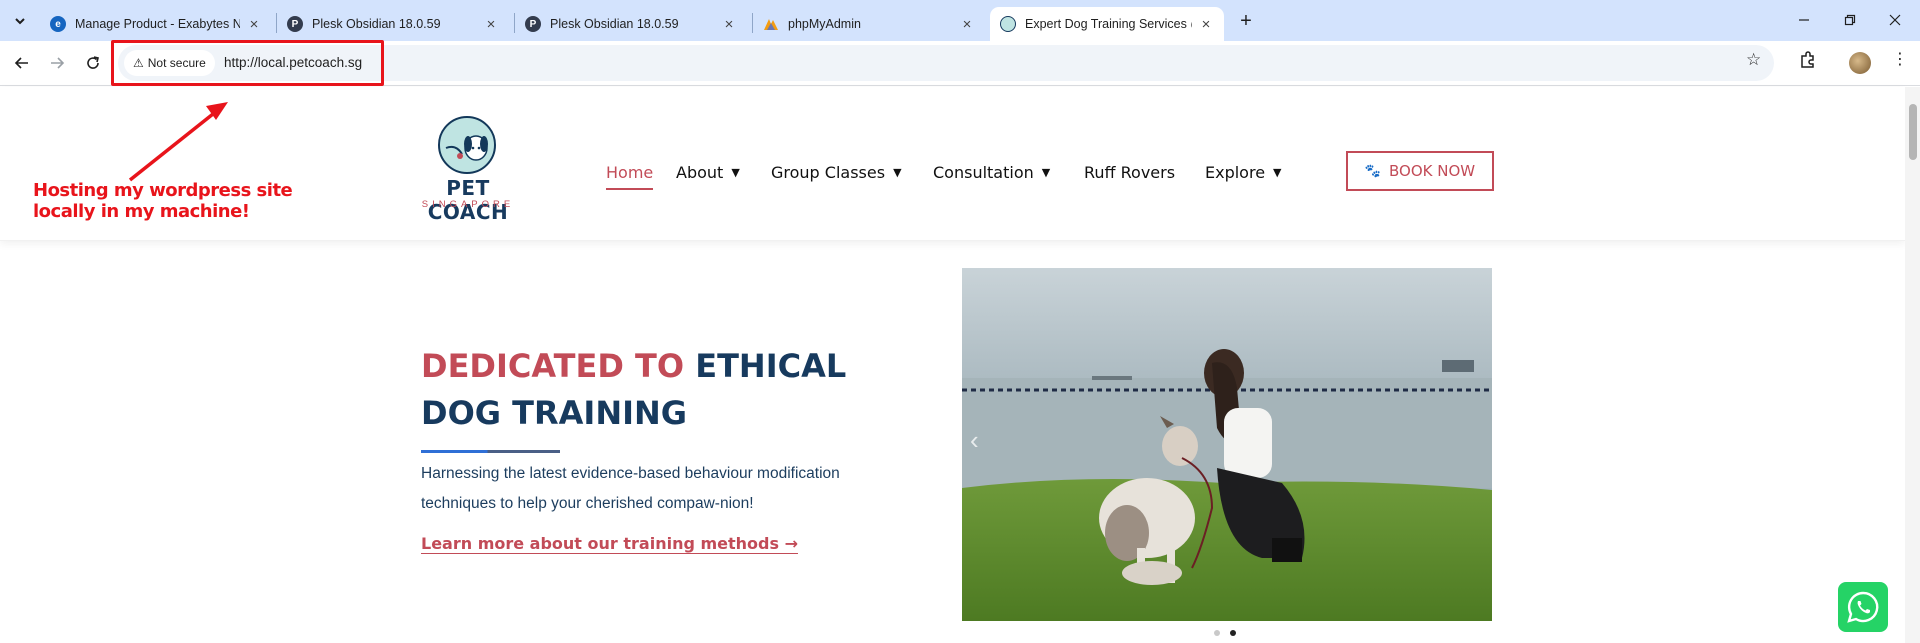  I want to click on nav-label: Ruff Rovers, so click(1130, 172).